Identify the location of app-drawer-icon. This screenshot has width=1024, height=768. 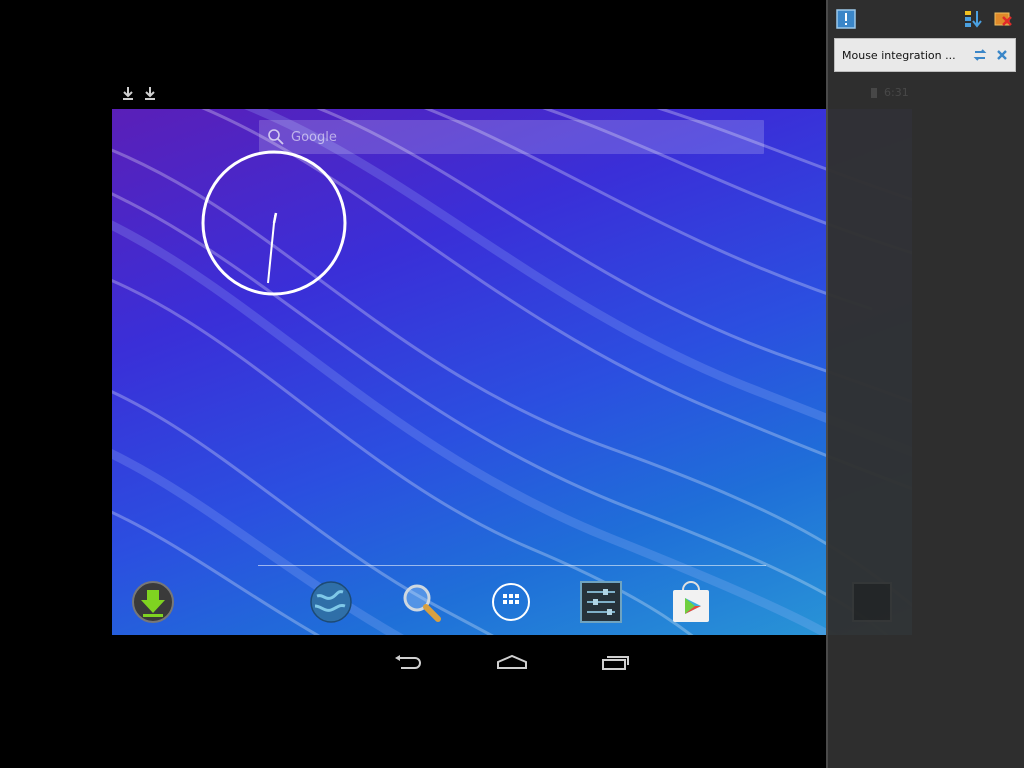
(511, 602).